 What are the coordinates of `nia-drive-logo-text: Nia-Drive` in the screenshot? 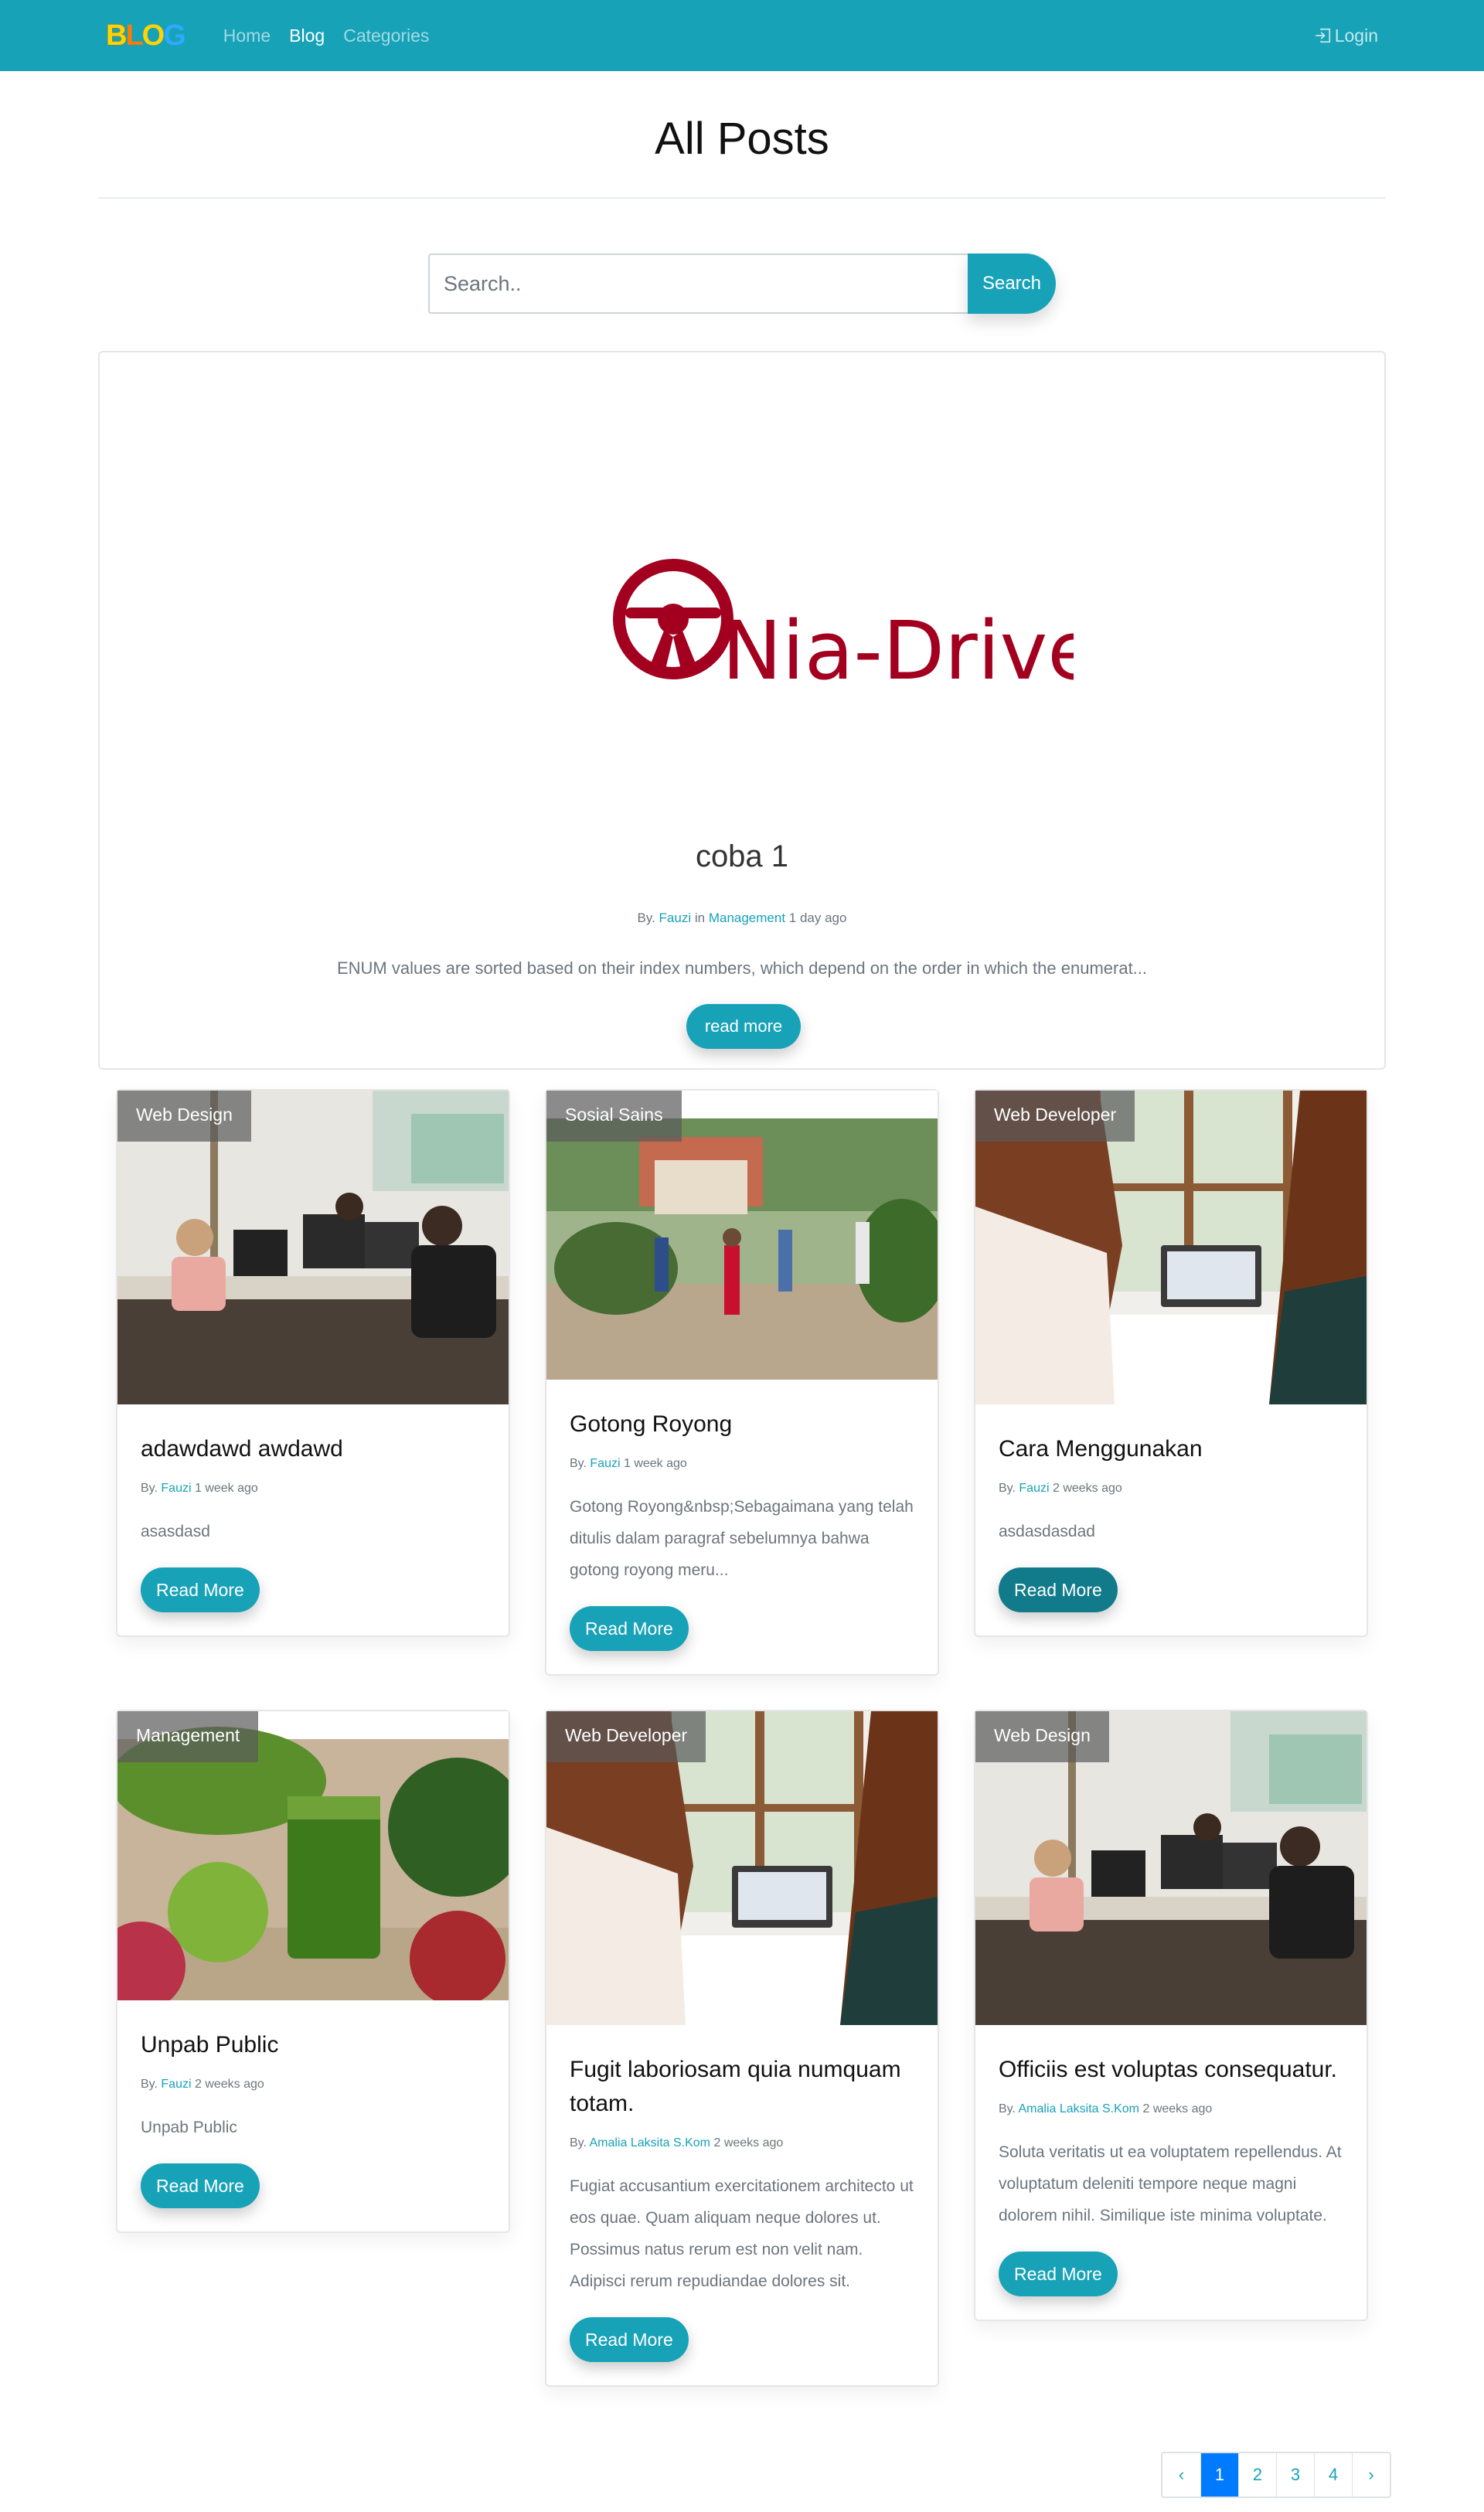 It's located at (898, 651).